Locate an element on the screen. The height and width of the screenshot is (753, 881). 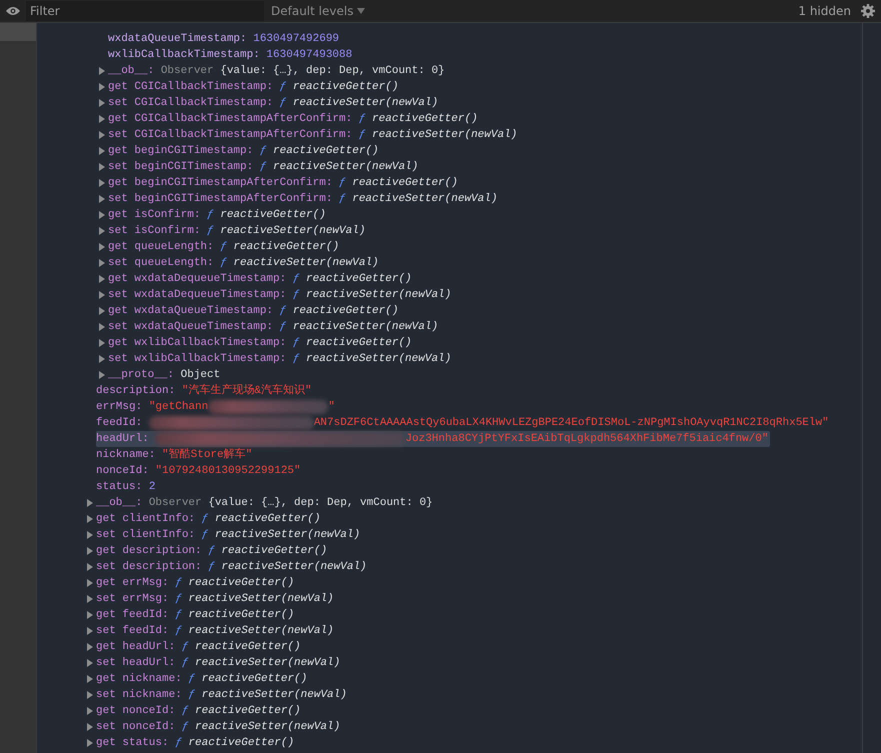
property-key: set beginCGITimestampAfterConfirm: is located at coordinates (220, 199).